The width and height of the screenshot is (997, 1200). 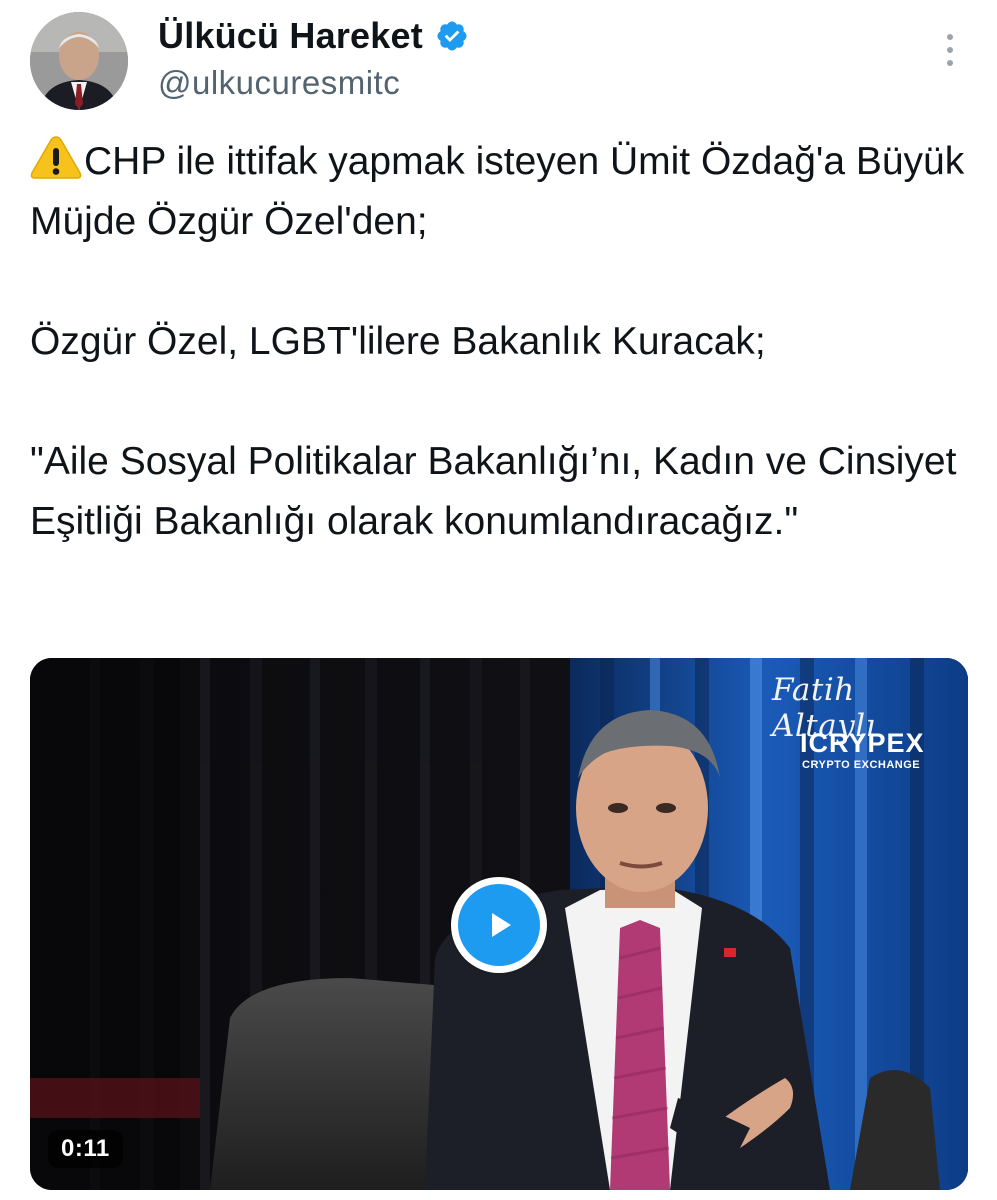 I want to click on author-handle: @ulkucuresmitc, so click(x=279, y=83).